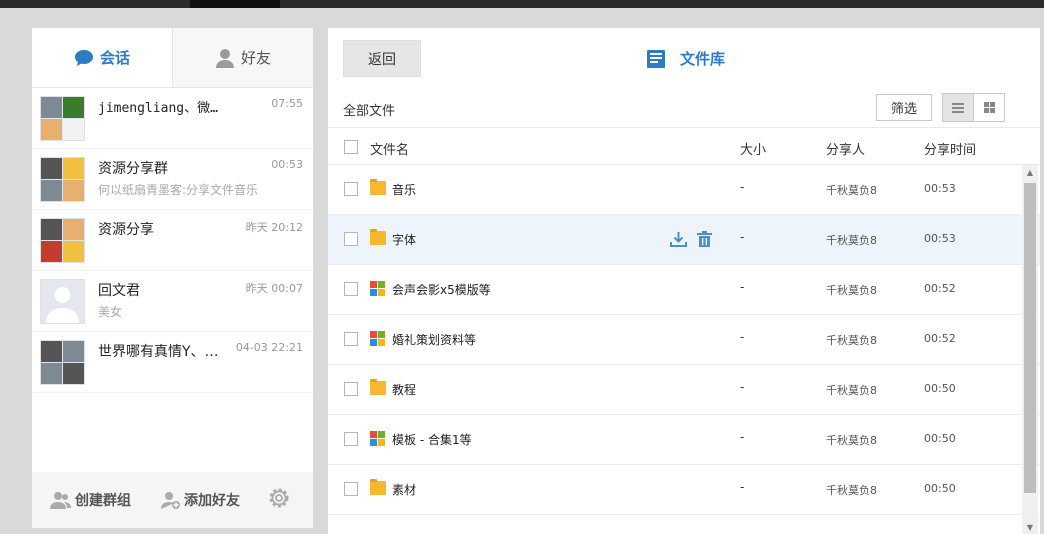  Describe the element at coordinates (684, 440) in the screenshot. I see `table-row: 模板 - 合集1等 - 千秋莫负8 00:50` at that location.